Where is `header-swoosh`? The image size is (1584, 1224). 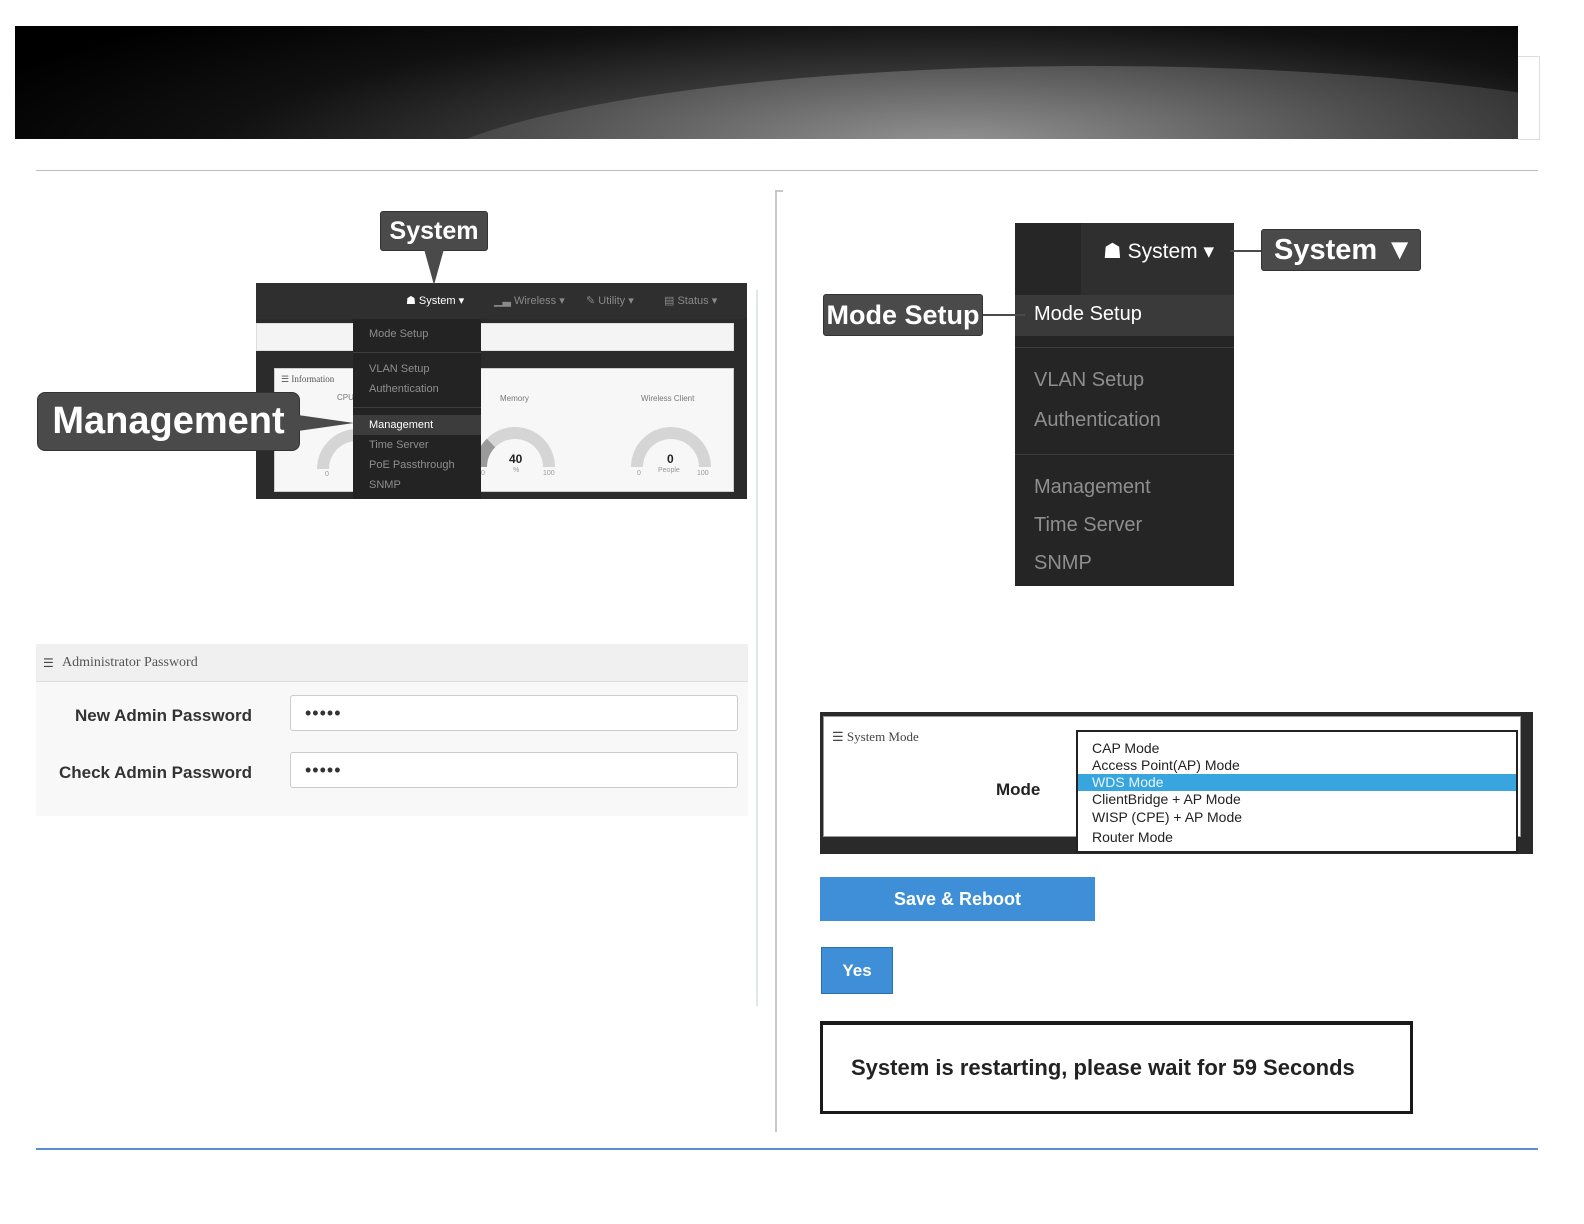
header-swoosh is located at coordinates (766, 82).